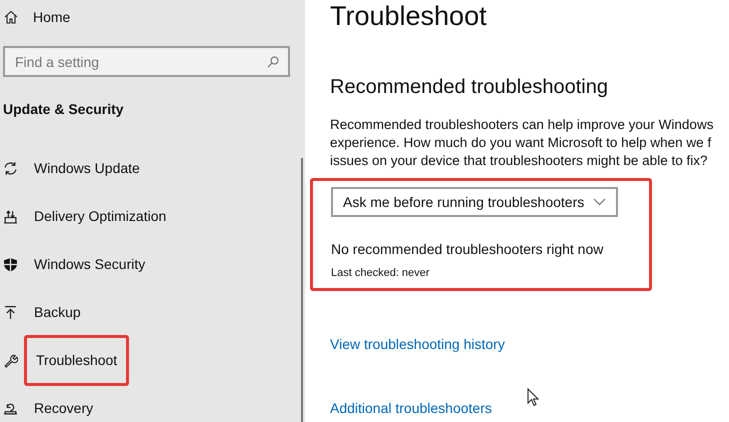  What do you see at coordinates (10, 312) in the screenshot?
I see `backup-icon` at bounding box center [10, 312].